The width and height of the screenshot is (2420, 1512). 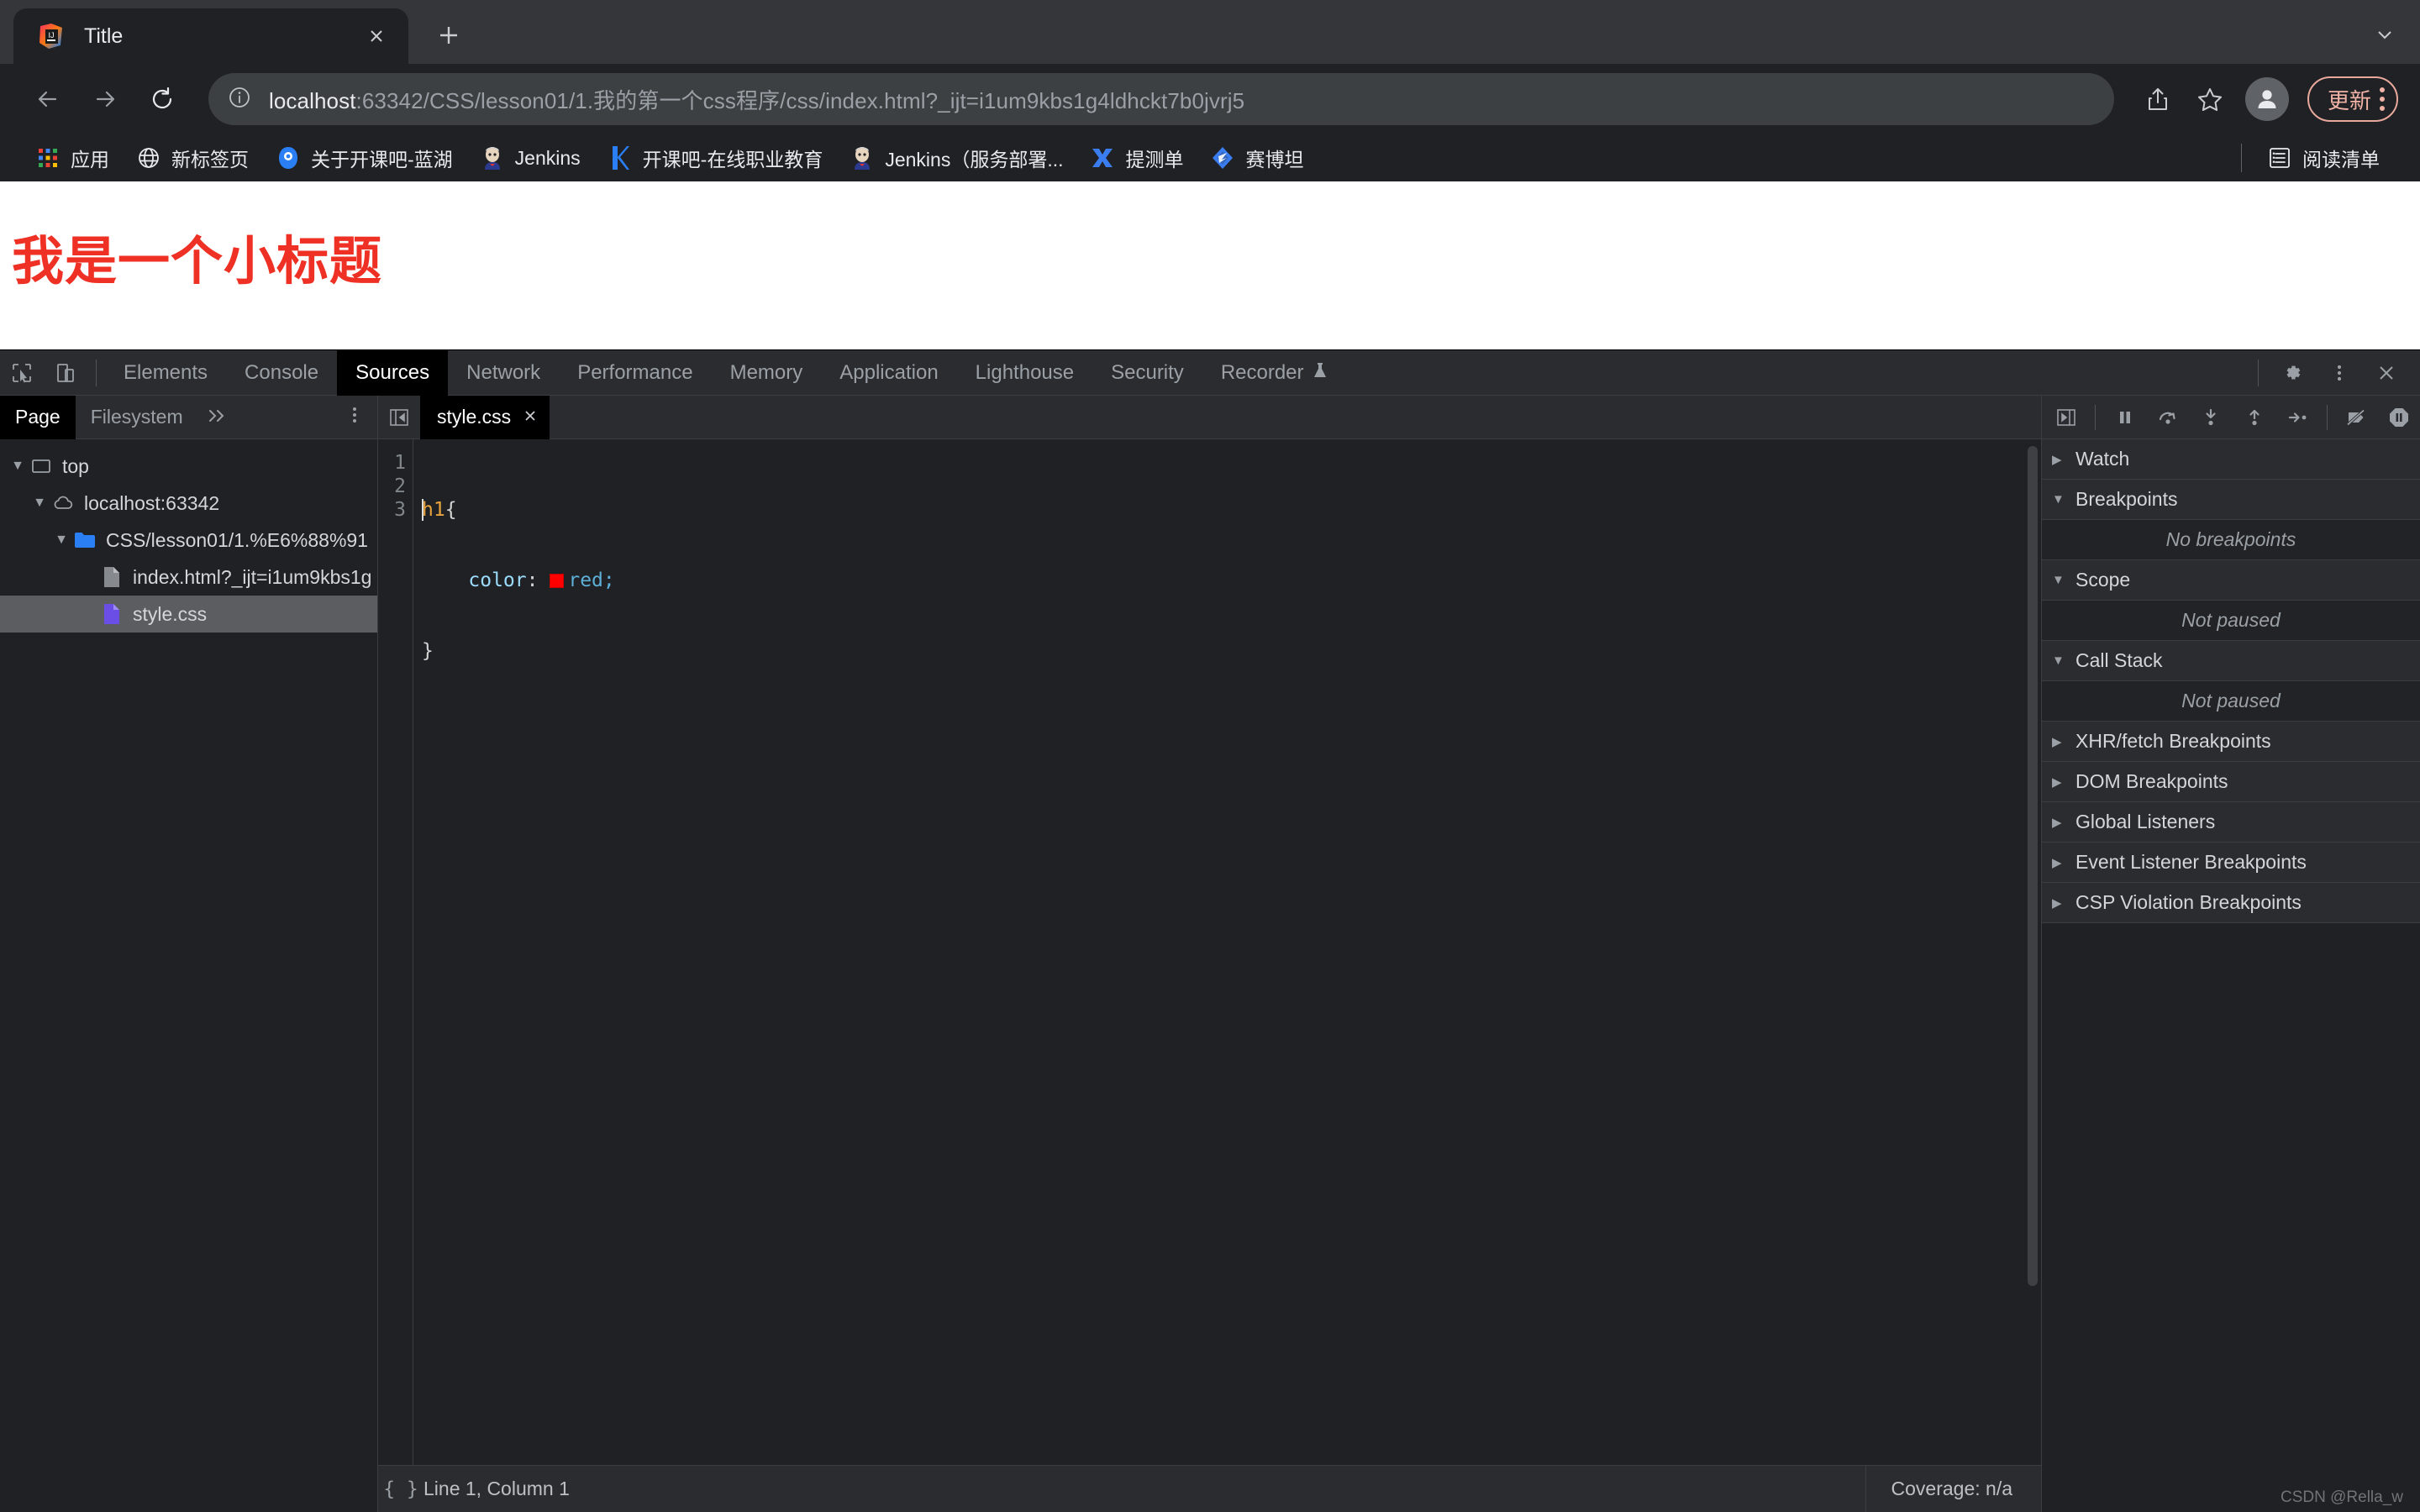 I want to click on page-title: 我是一个小标题, so click(x=197, y=262).